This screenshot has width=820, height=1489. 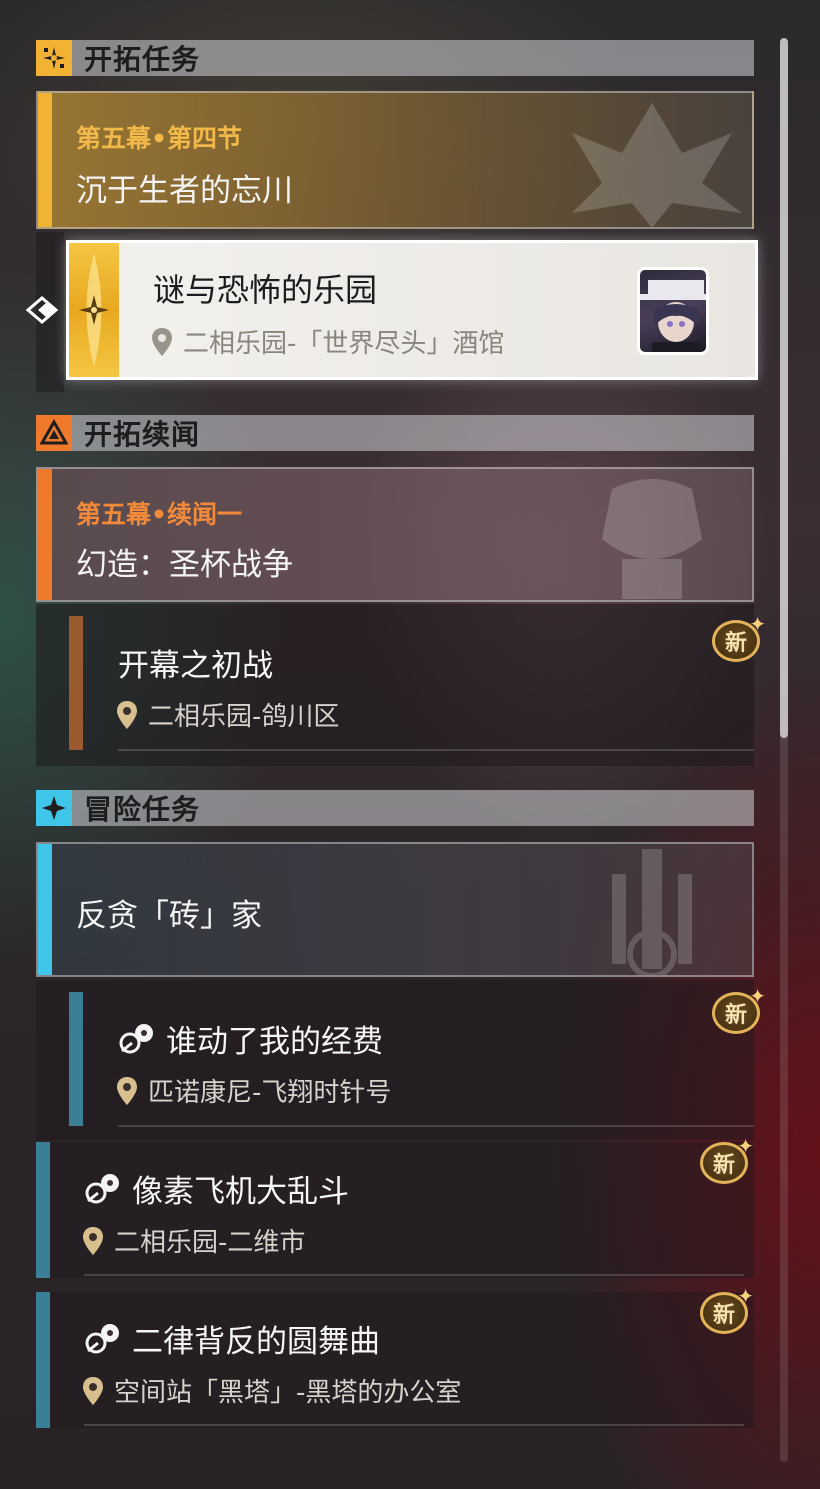 What do you see at coordinates (169, 916) in the screenshot?
I see `group-title: 反贪「砖」家` at bounding box center [169, 916].